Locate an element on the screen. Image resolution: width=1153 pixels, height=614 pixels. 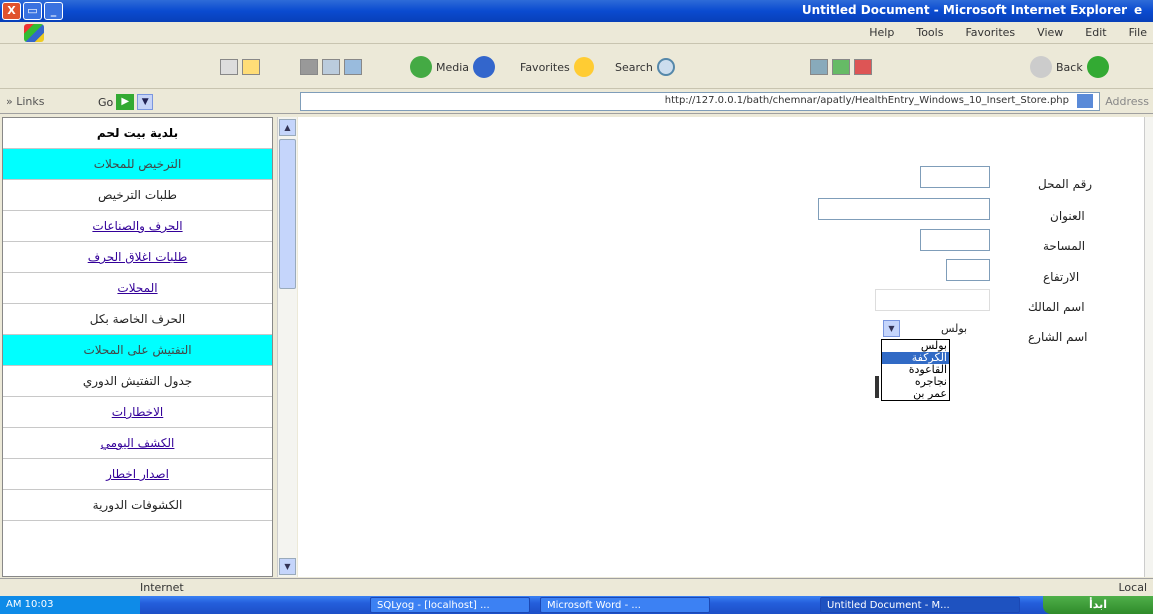
field-label-area: المساحة is located at coordinates (1064, 246).